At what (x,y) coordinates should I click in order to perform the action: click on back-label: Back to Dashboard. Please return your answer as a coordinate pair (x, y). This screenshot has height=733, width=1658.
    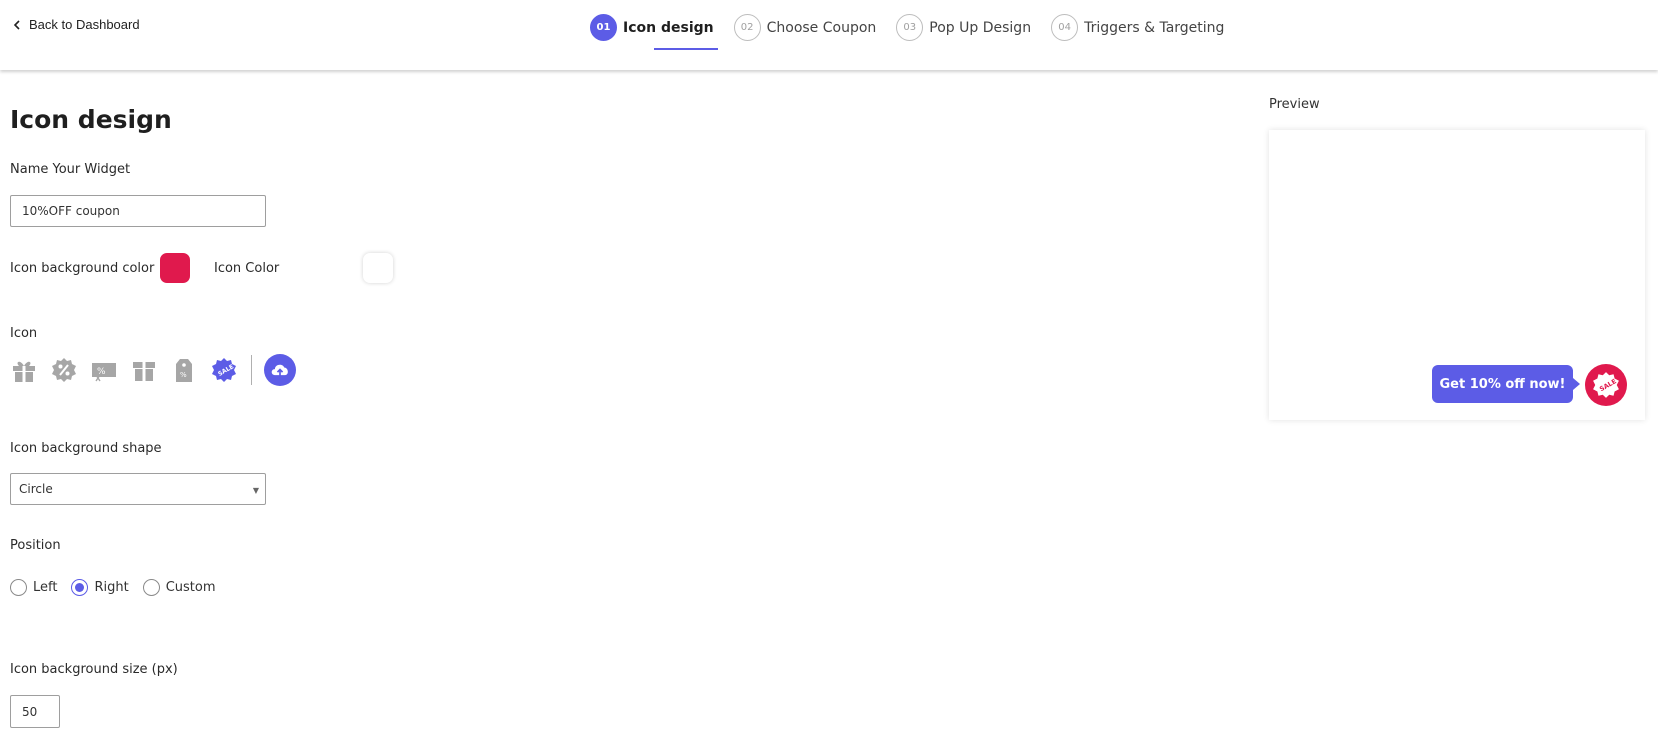
    Looking at the image, I should click on (84, 24).